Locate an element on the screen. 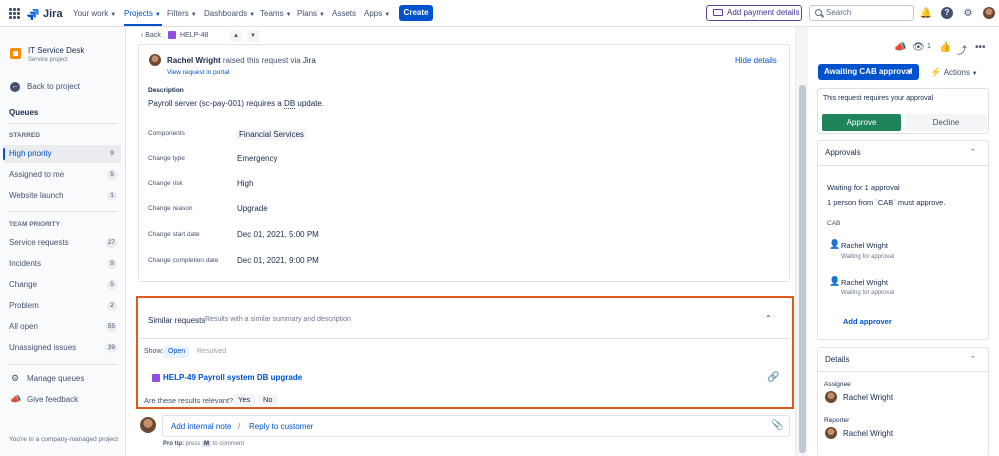 This screenshot has height=456, width=999. give-feedback-link: 📣 Give feedback is located at coordinates (44, 399).